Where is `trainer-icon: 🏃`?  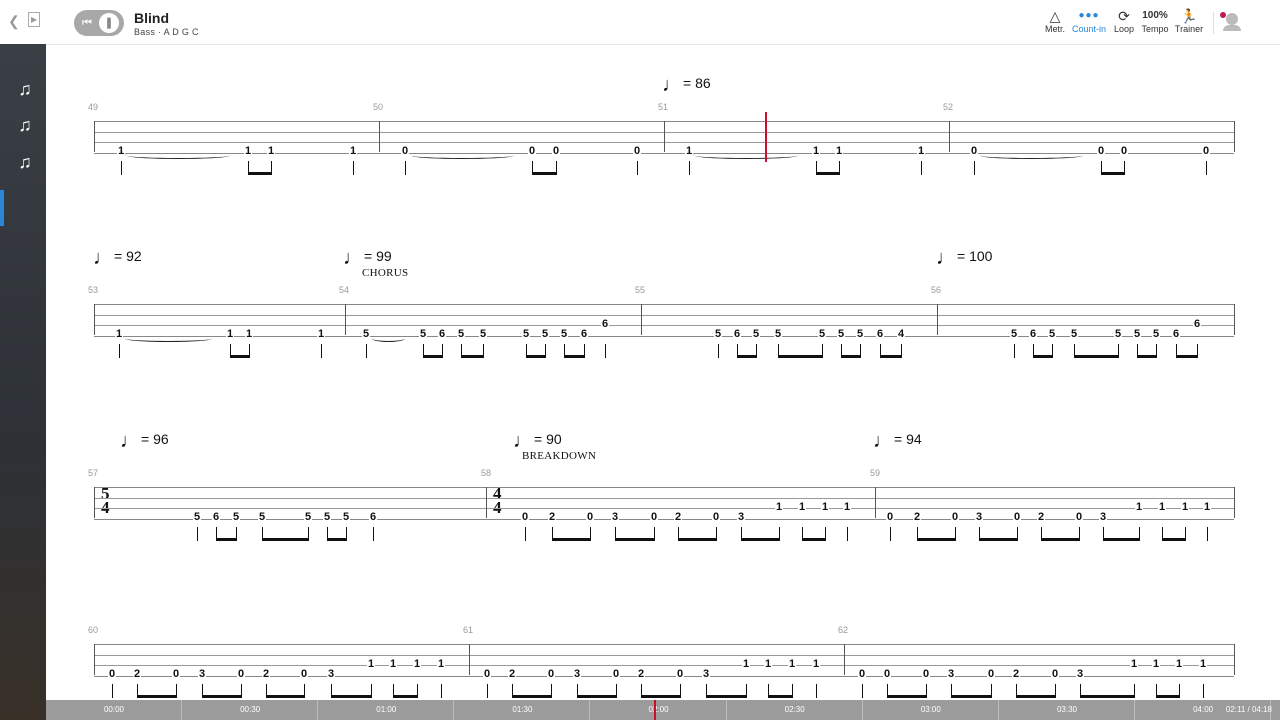 trainer-icon: 🏃 is located at coordinates (1189, 16).